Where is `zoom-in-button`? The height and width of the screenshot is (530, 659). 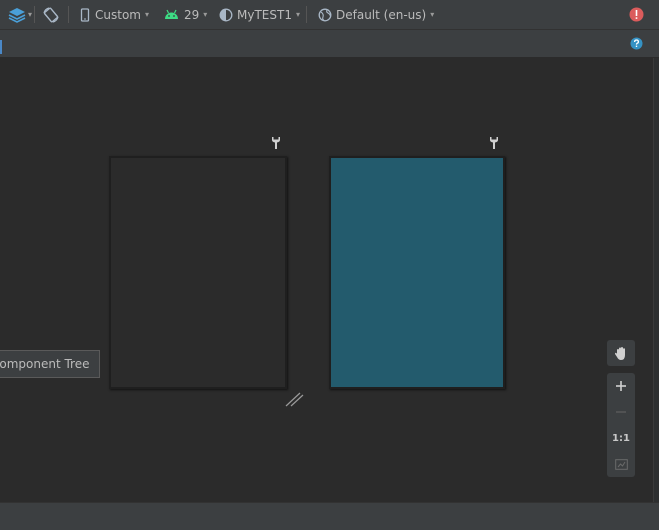 zoom-in-button is located at coordinates (621, 386).